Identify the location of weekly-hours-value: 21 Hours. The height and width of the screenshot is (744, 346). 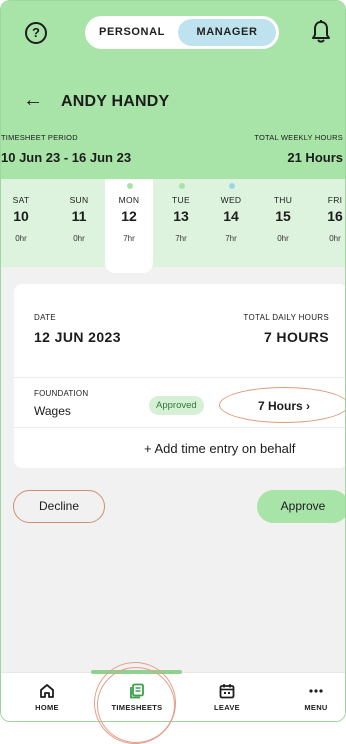
(315, 157).